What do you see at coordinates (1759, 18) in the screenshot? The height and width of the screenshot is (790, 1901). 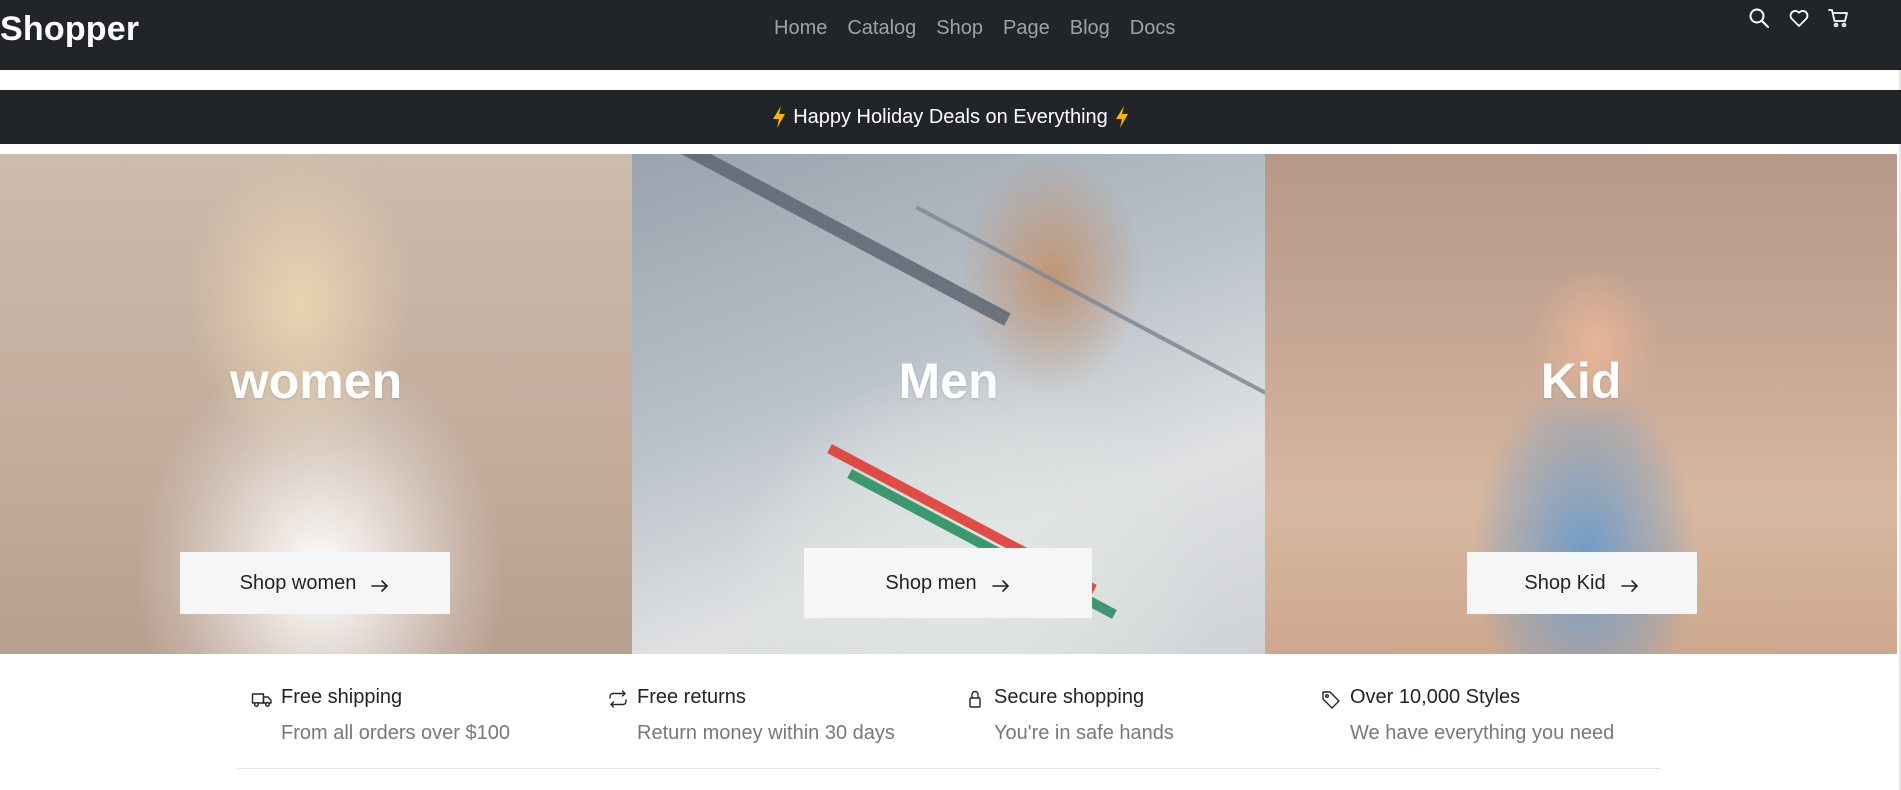 I see `search-icon` at bounding box center [1759, 18].